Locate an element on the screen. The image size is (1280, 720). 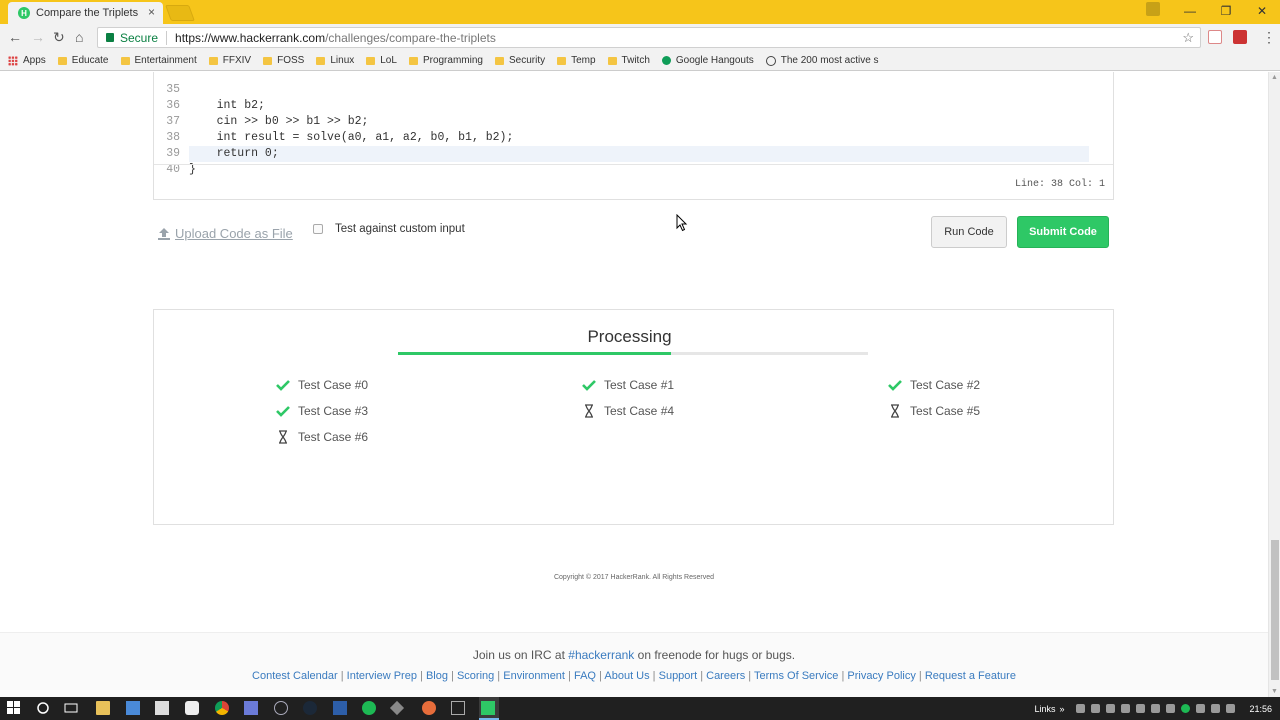
url-host: https://www.hackerrank.com is located at coordinates (250, 37).